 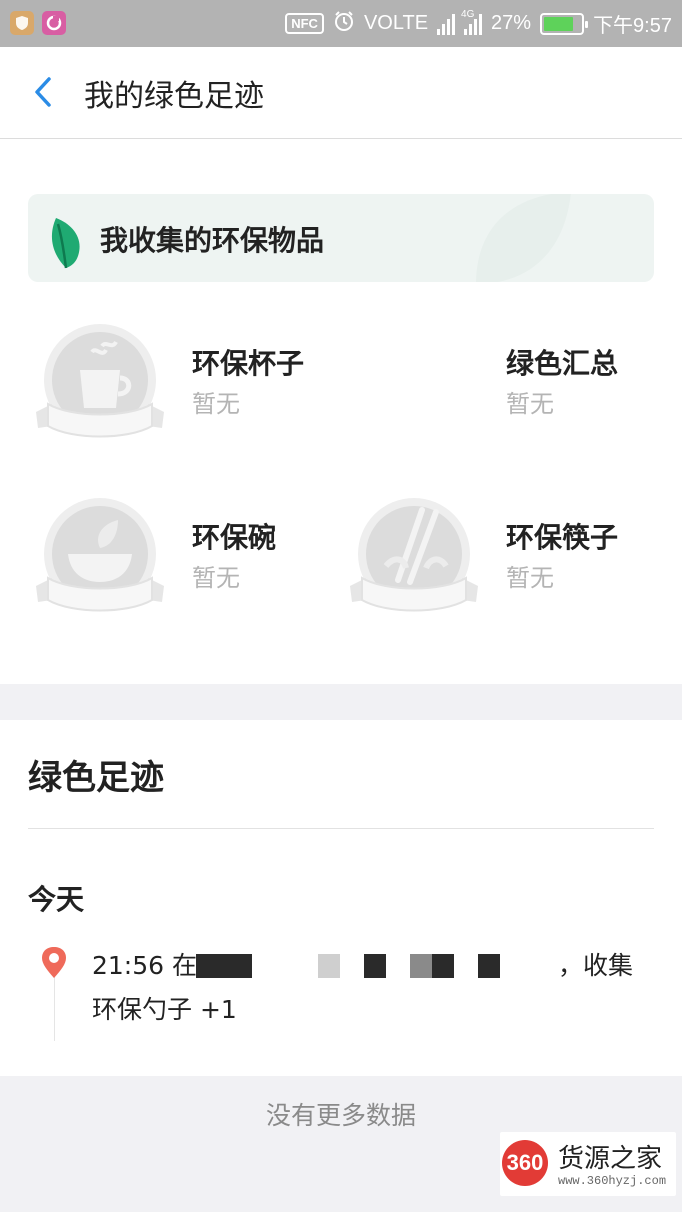 What do you see at coordinates (506, 561) in the screenshot?
I see `badge-eco-chopsticks: 环保筷子 暂无` at bounding box center [506, 561].